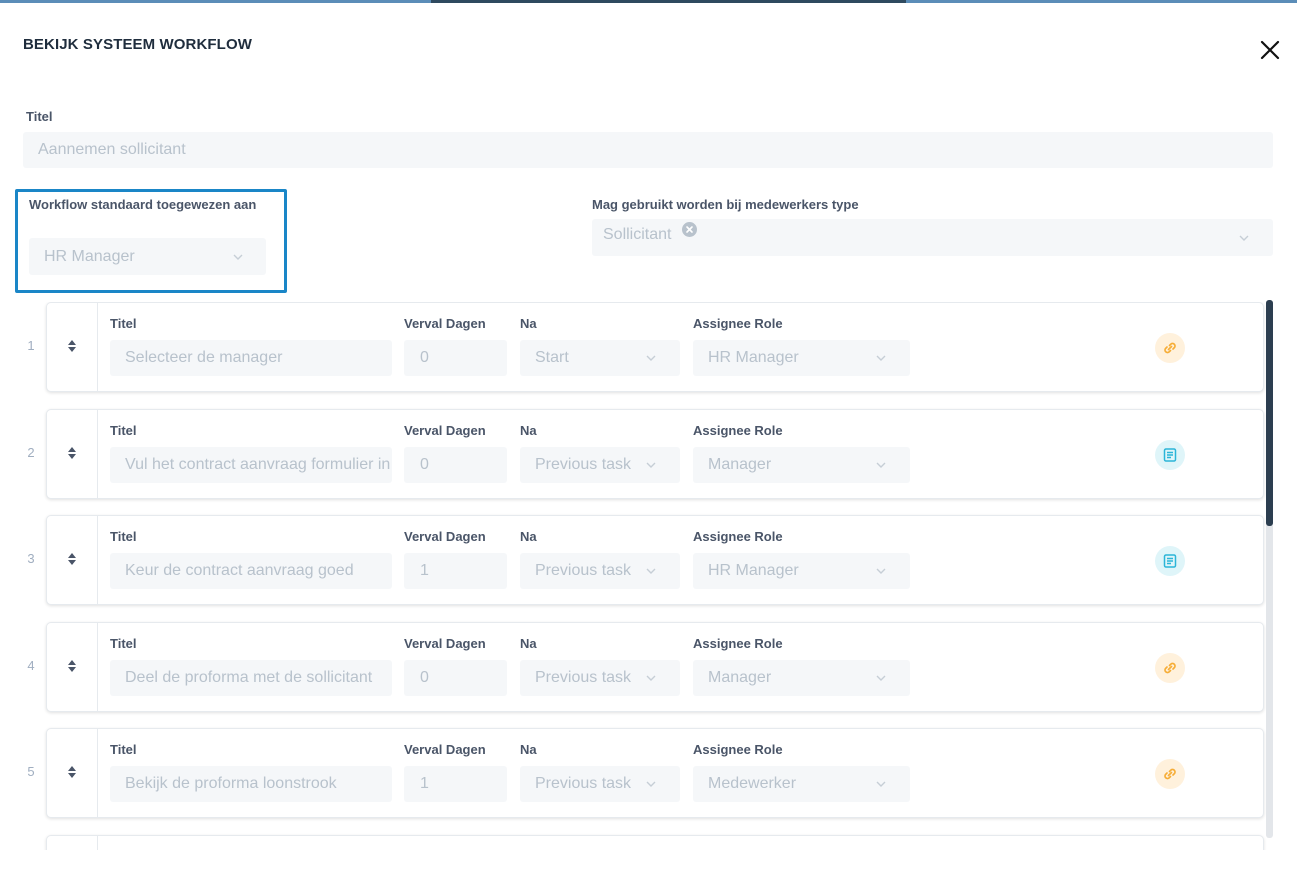 The image size is (1297, 879). Describe the element at coordinates (251, 465) in the screenshot. I see `task-title-input: Vul het contract aanvraag formulier in` at that location.